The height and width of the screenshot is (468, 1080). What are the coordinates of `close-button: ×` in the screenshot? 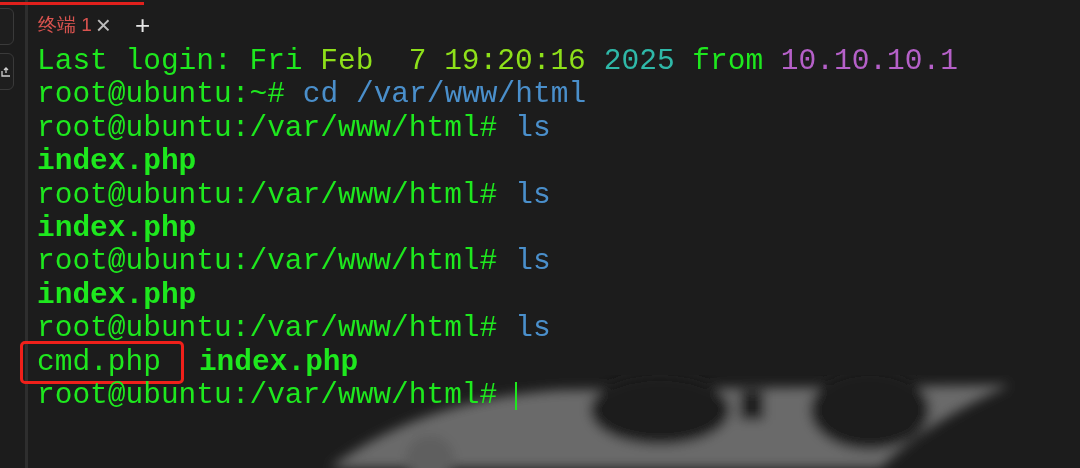 It's located at (103, 25).